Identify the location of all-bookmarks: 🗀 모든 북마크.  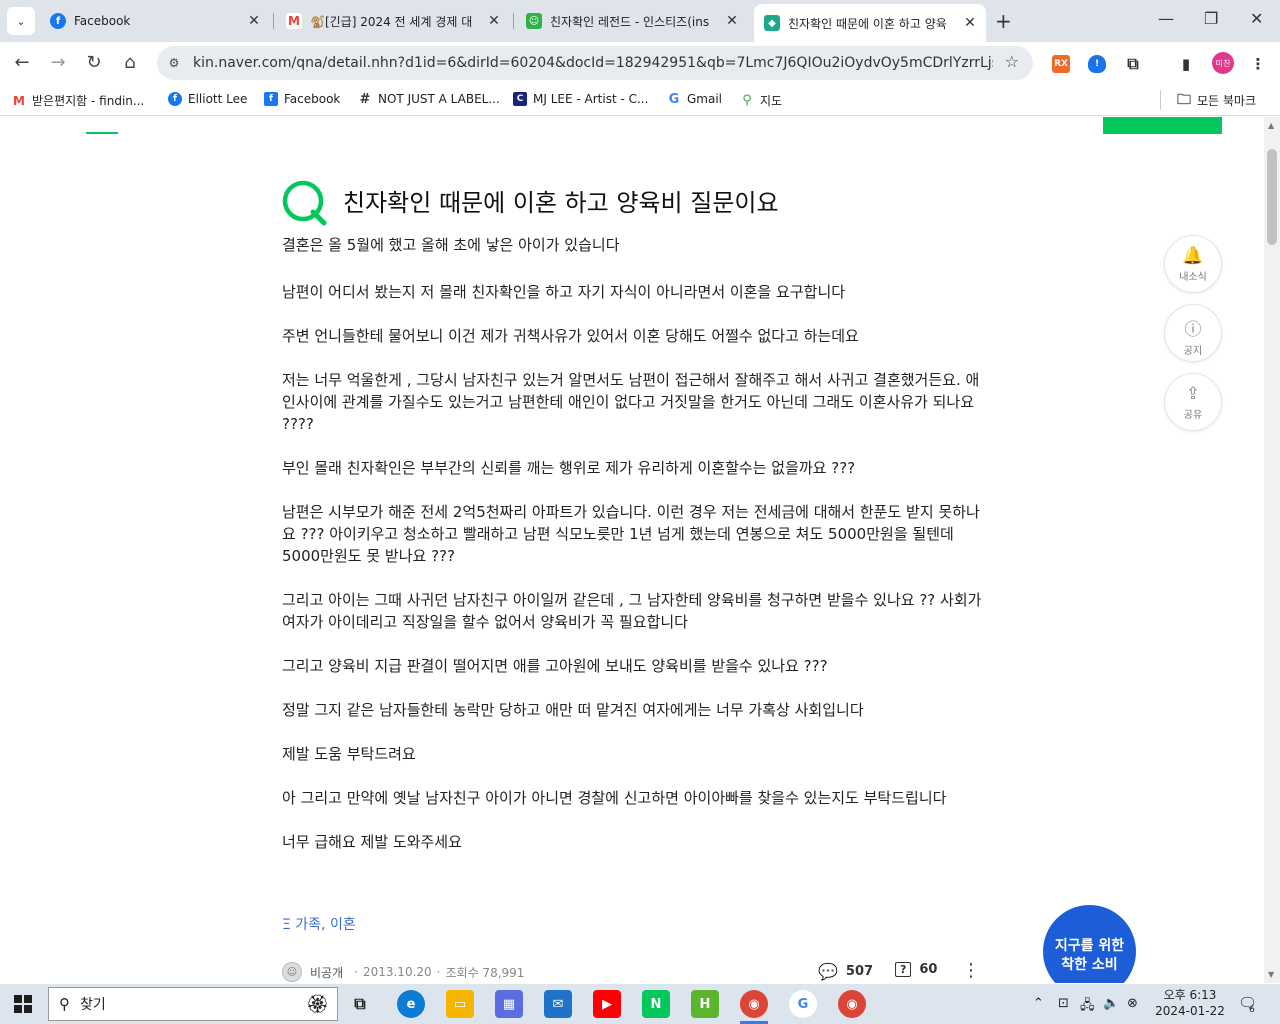
(1216, 100).